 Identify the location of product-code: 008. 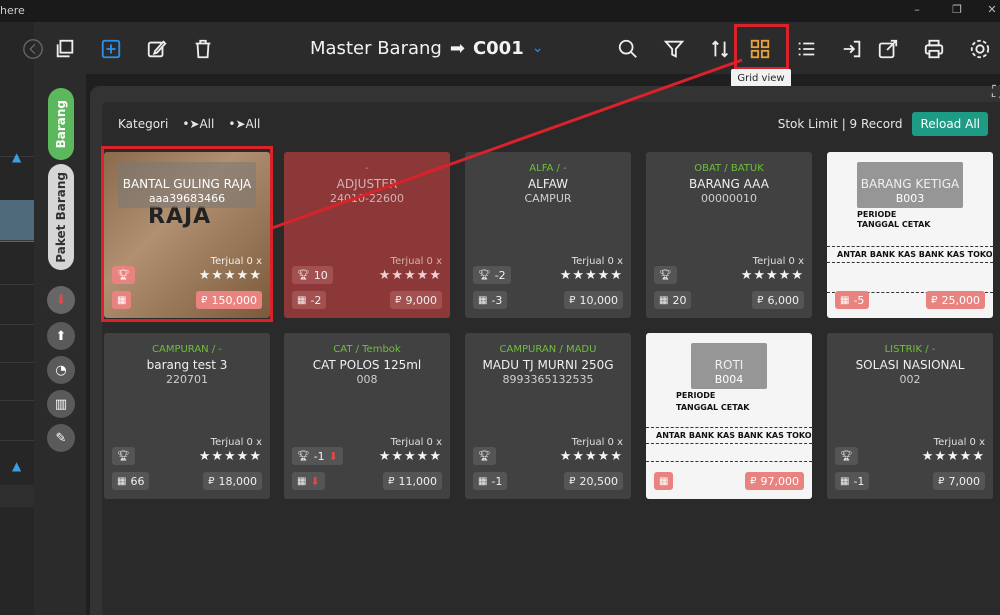
(367, 379).